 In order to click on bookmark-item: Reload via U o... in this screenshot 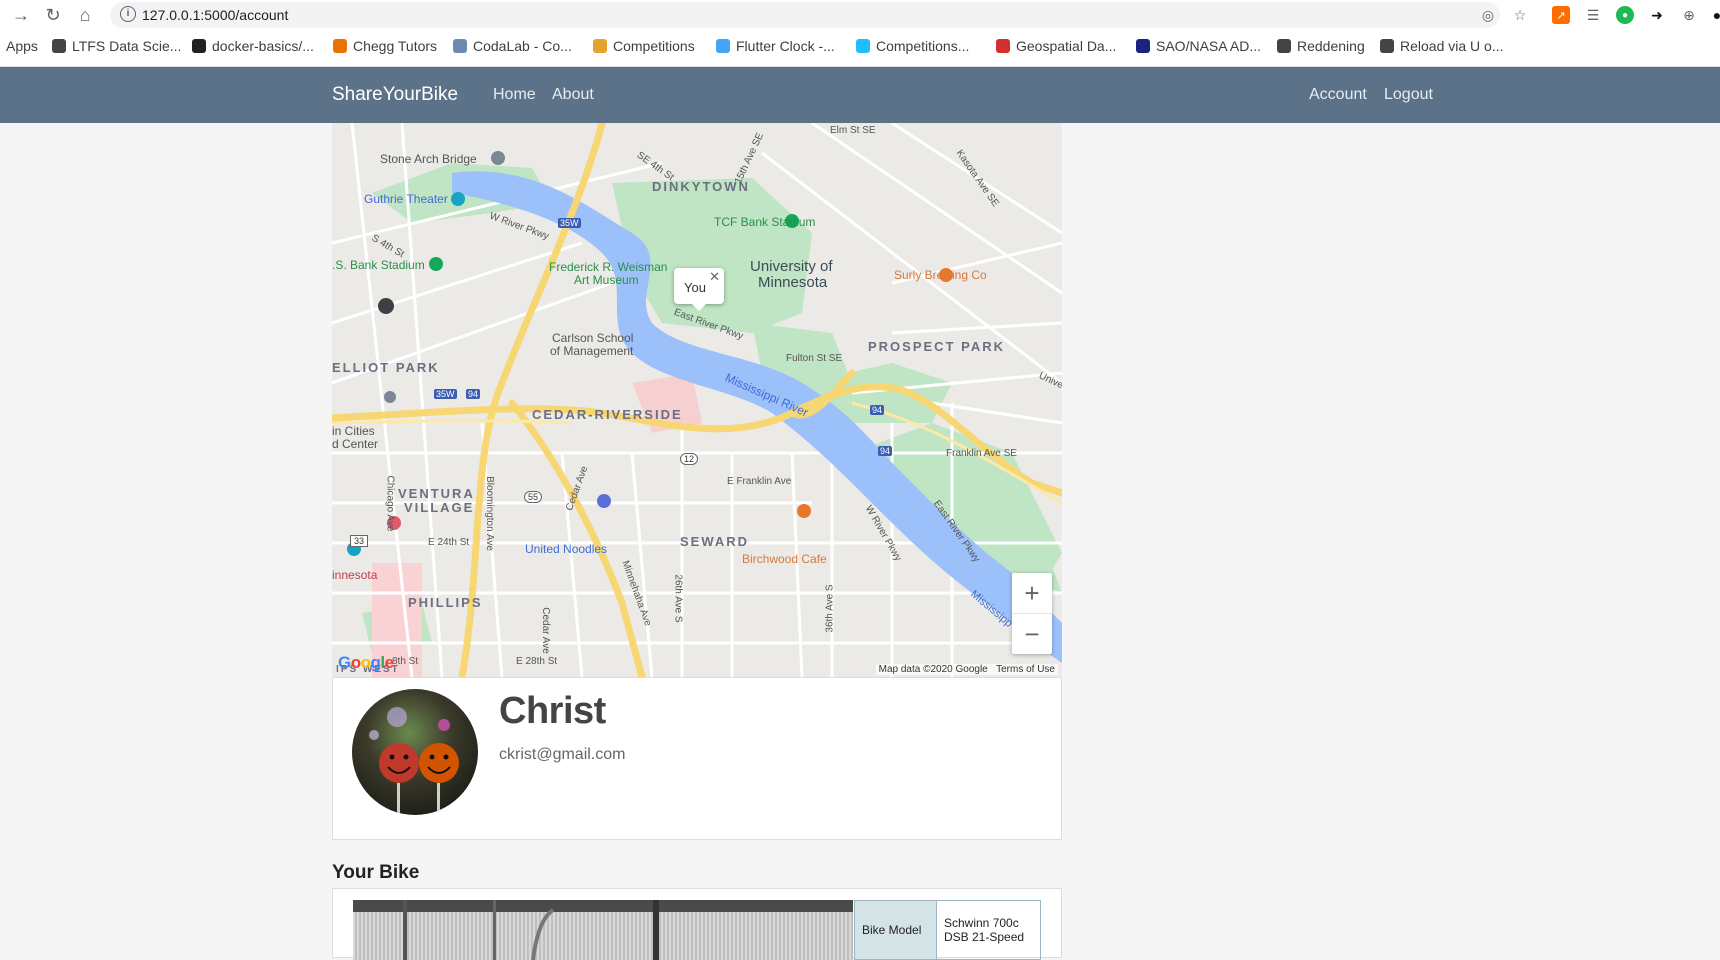, I will do `click(1442, 46)`.